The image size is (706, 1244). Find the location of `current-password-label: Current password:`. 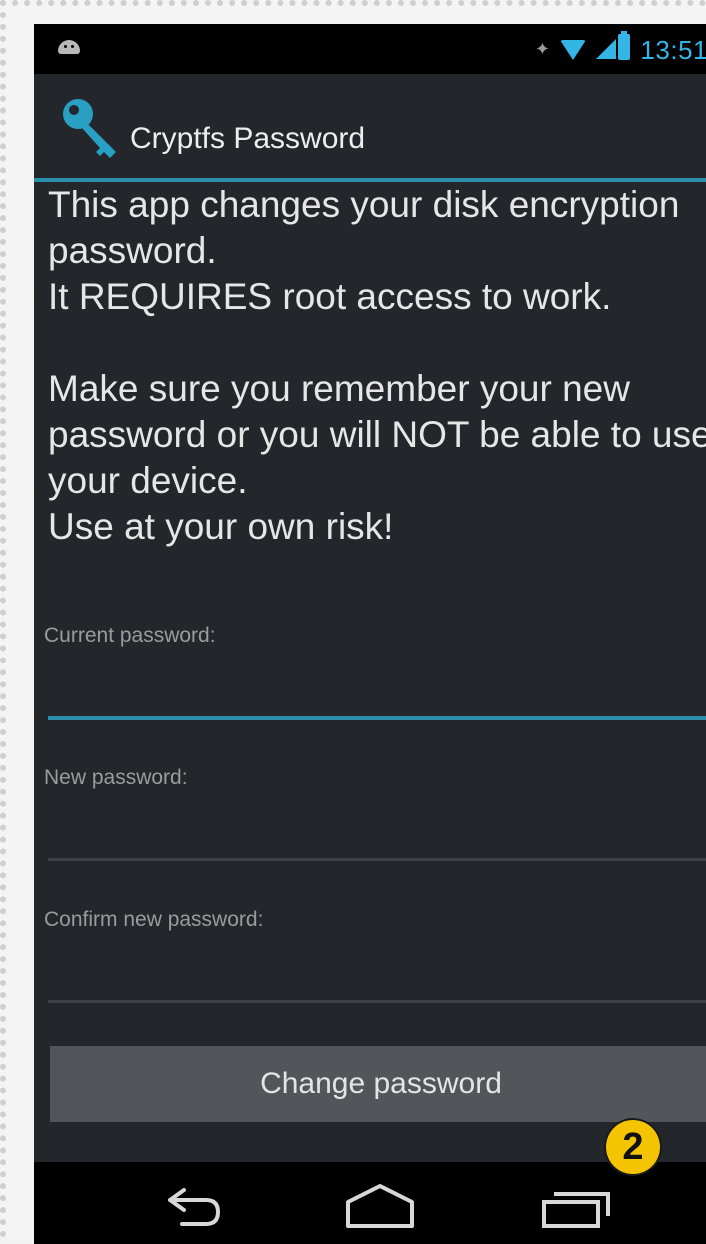

current-password-label: Current password: is located at coordinates (130, 635).